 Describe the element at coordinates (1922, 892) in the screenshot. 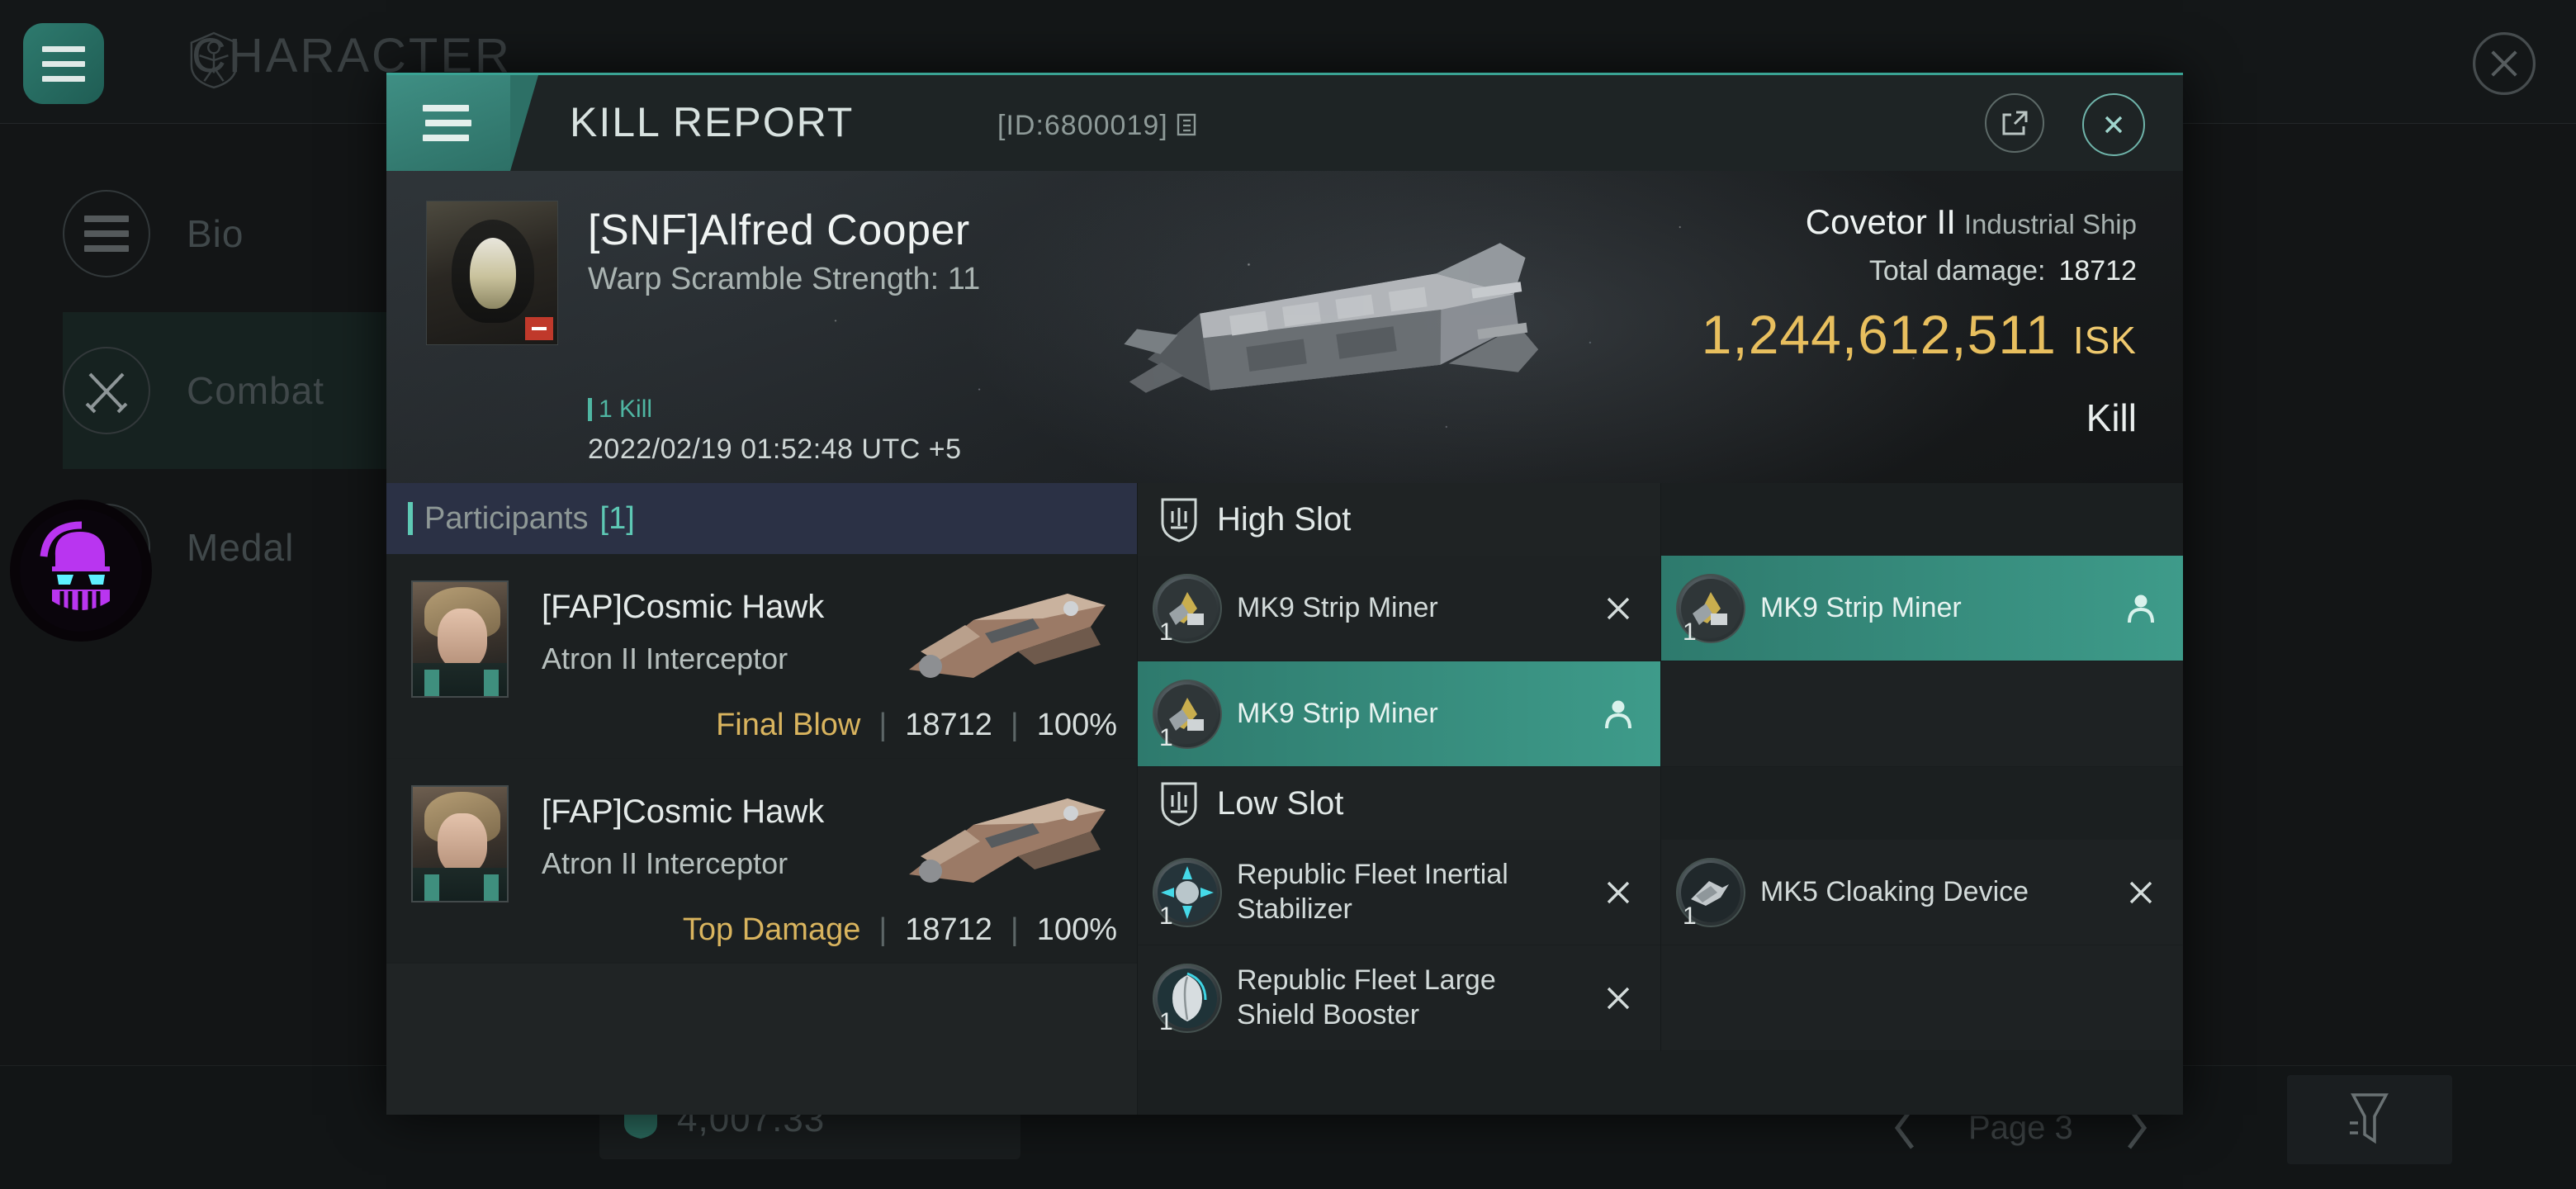

I see `fitting-item: 1 MK5 Cloaking Device` at that location.